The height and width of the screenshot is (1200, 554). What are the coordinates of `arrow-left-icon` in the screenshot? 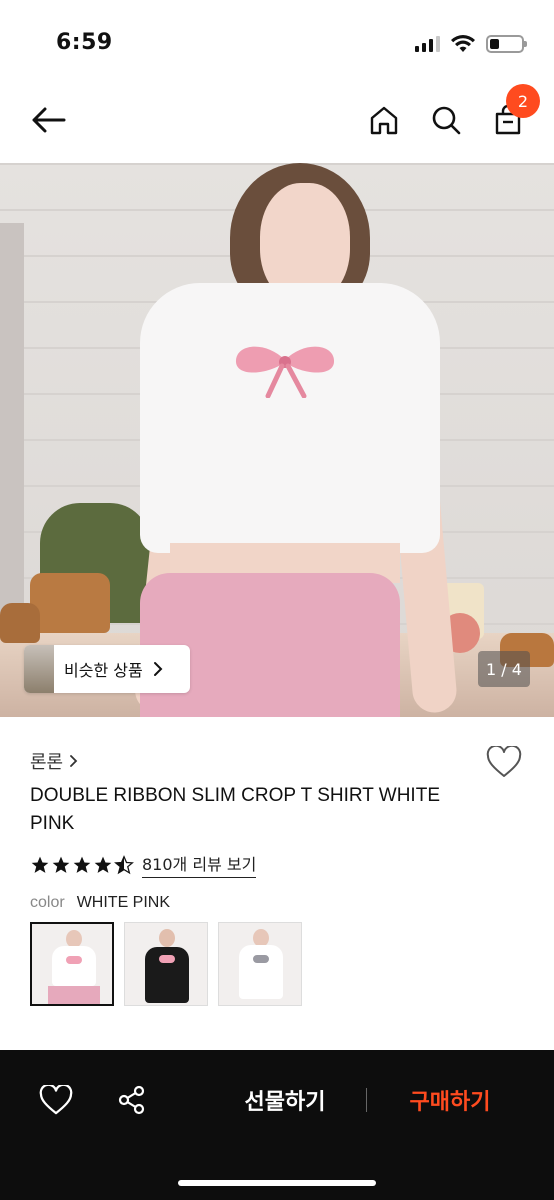 It's located at (49, 120).